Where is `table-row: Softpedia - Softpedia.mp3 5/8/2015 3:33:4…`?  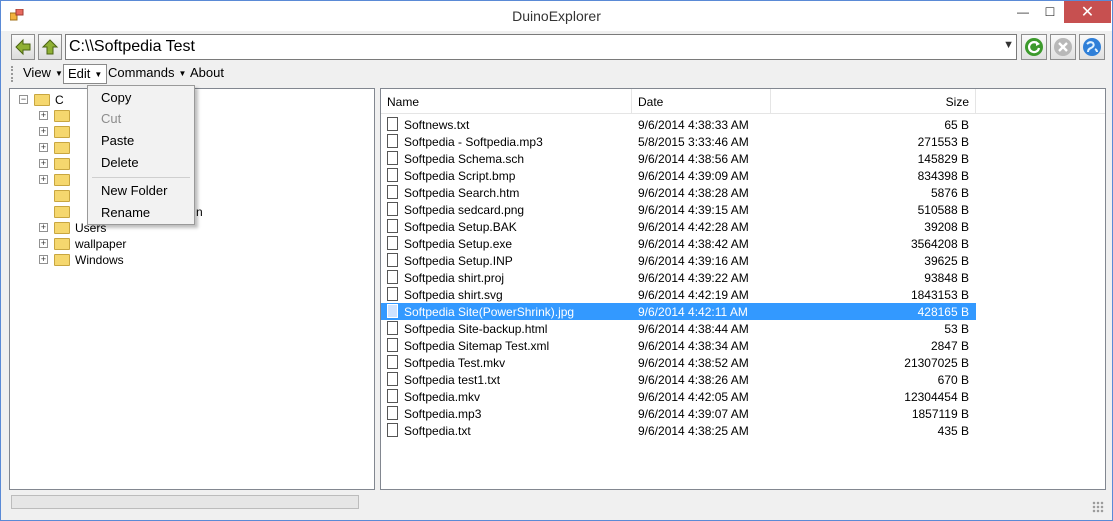 table-row: Softpedia - Softpedia.mp3 5/8/2015 3:33:4… is located at coordinates (678, 141).